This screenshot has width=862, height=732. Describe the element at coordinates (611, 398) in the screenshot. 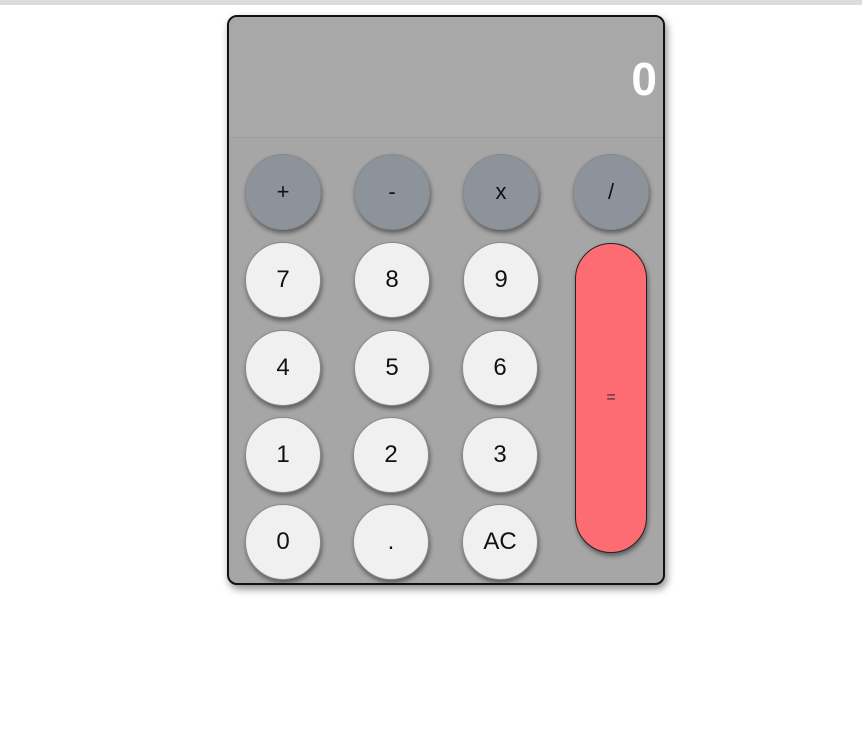

I see `equals-button: =` at that location.